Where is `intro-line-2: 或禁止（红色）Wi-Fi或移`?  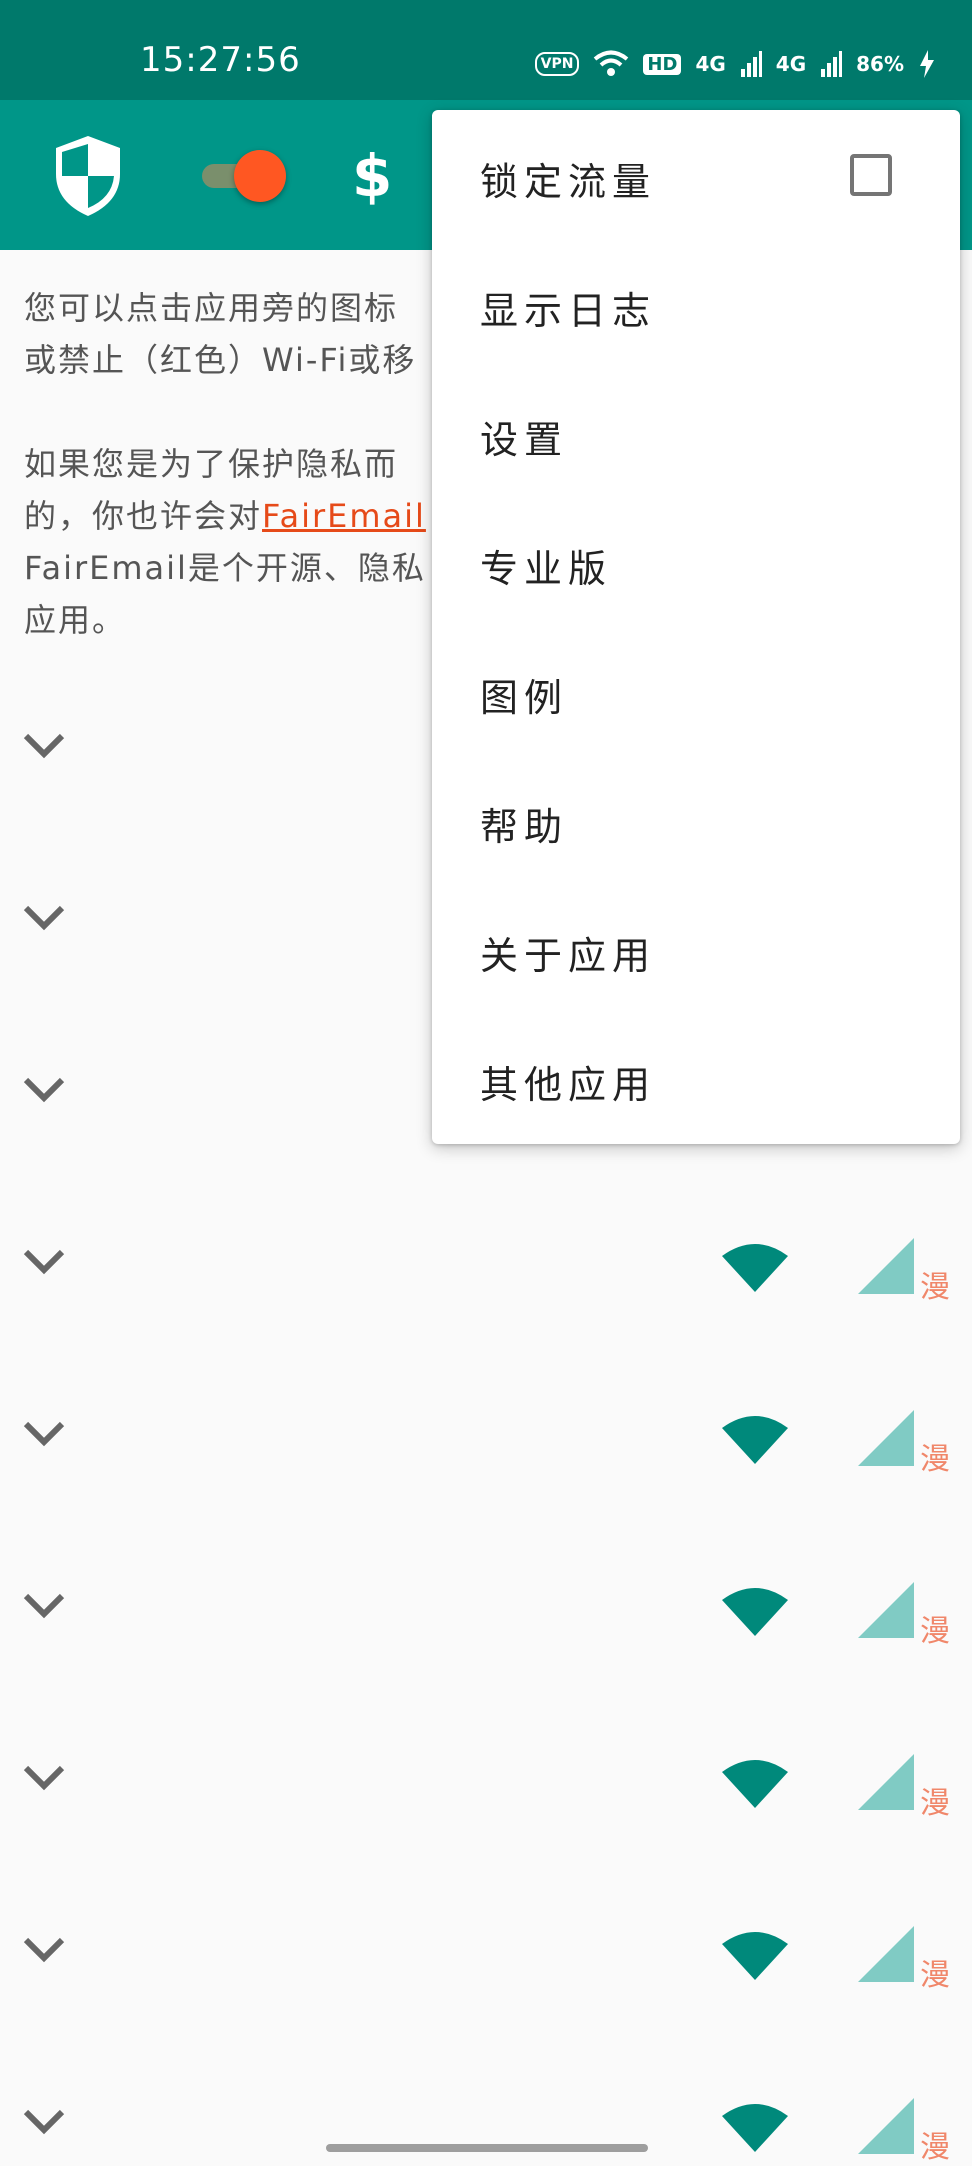
intro-line-2: 或禁止（红色）Wi-Fi或移 is located at coordinates (220, 360).